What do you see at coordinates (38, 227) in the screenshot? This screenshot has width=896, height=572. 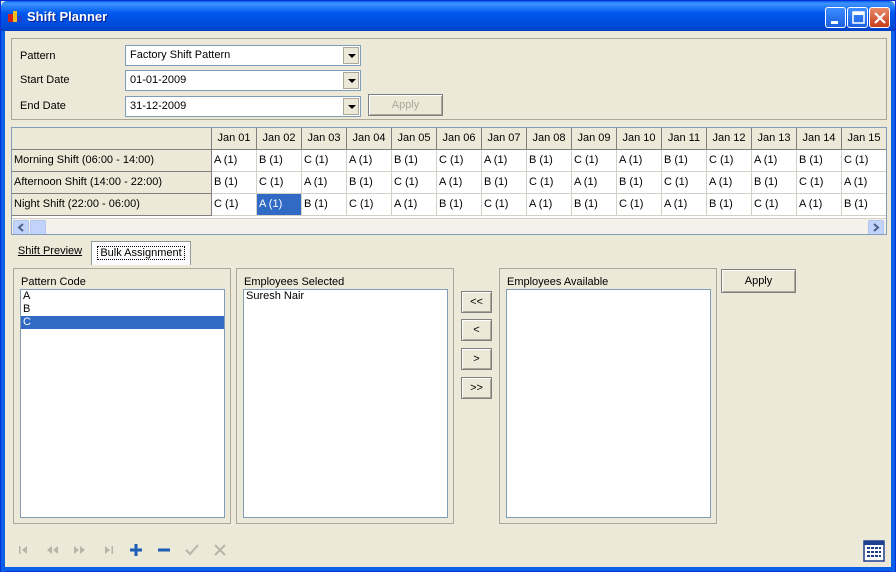 I see `scroll-thumb` at bounding box center [38, 227].